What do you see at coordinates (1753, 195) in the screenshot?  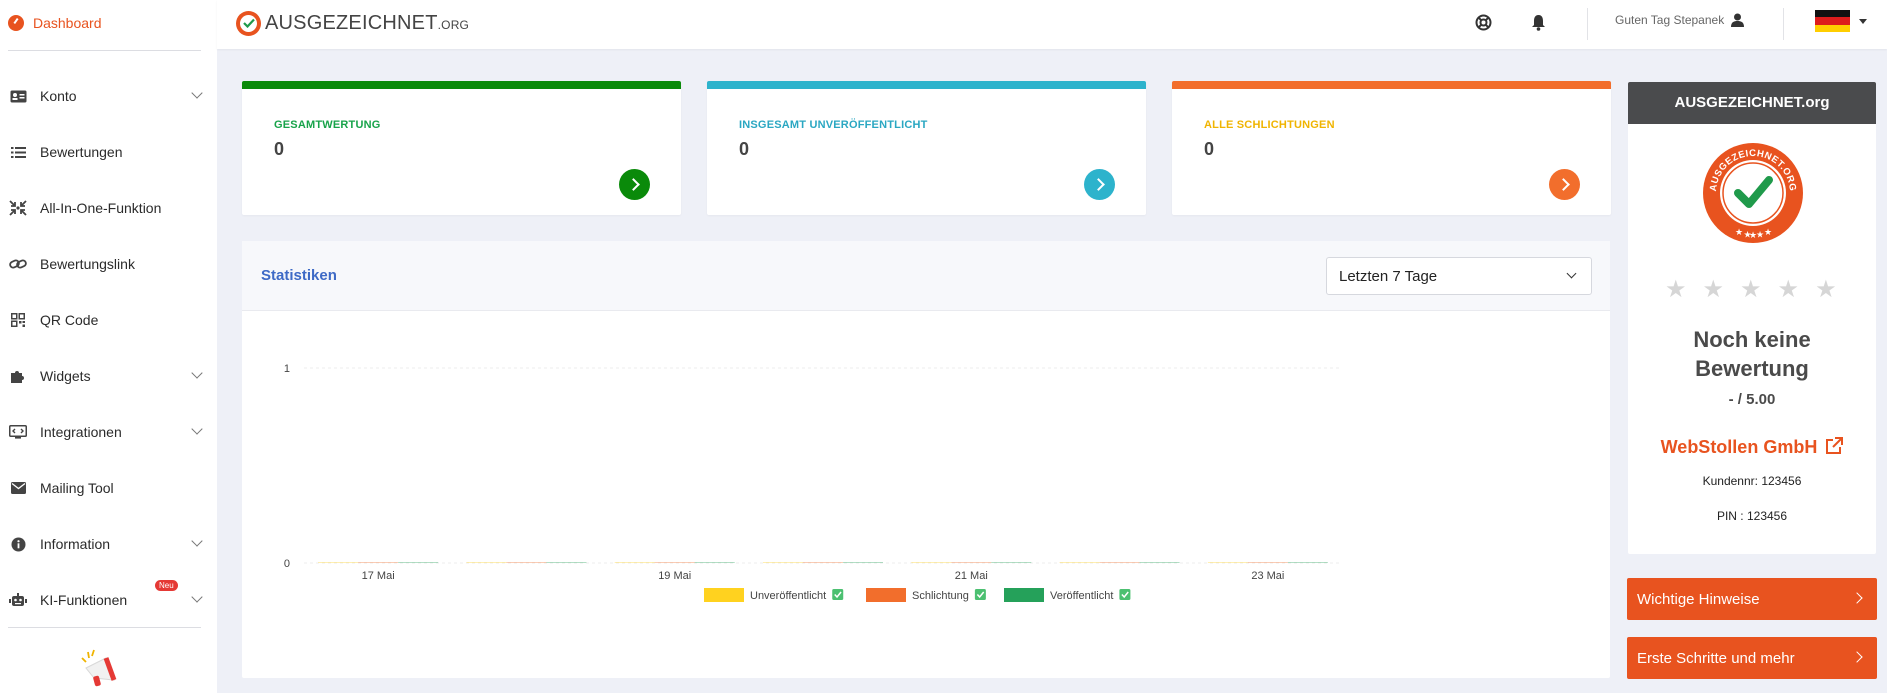 I see `award-seal-icon: AUSGEZEICHNET.ORG ★ ★ ★ ★ ★` at bounding box center [1753, 195].